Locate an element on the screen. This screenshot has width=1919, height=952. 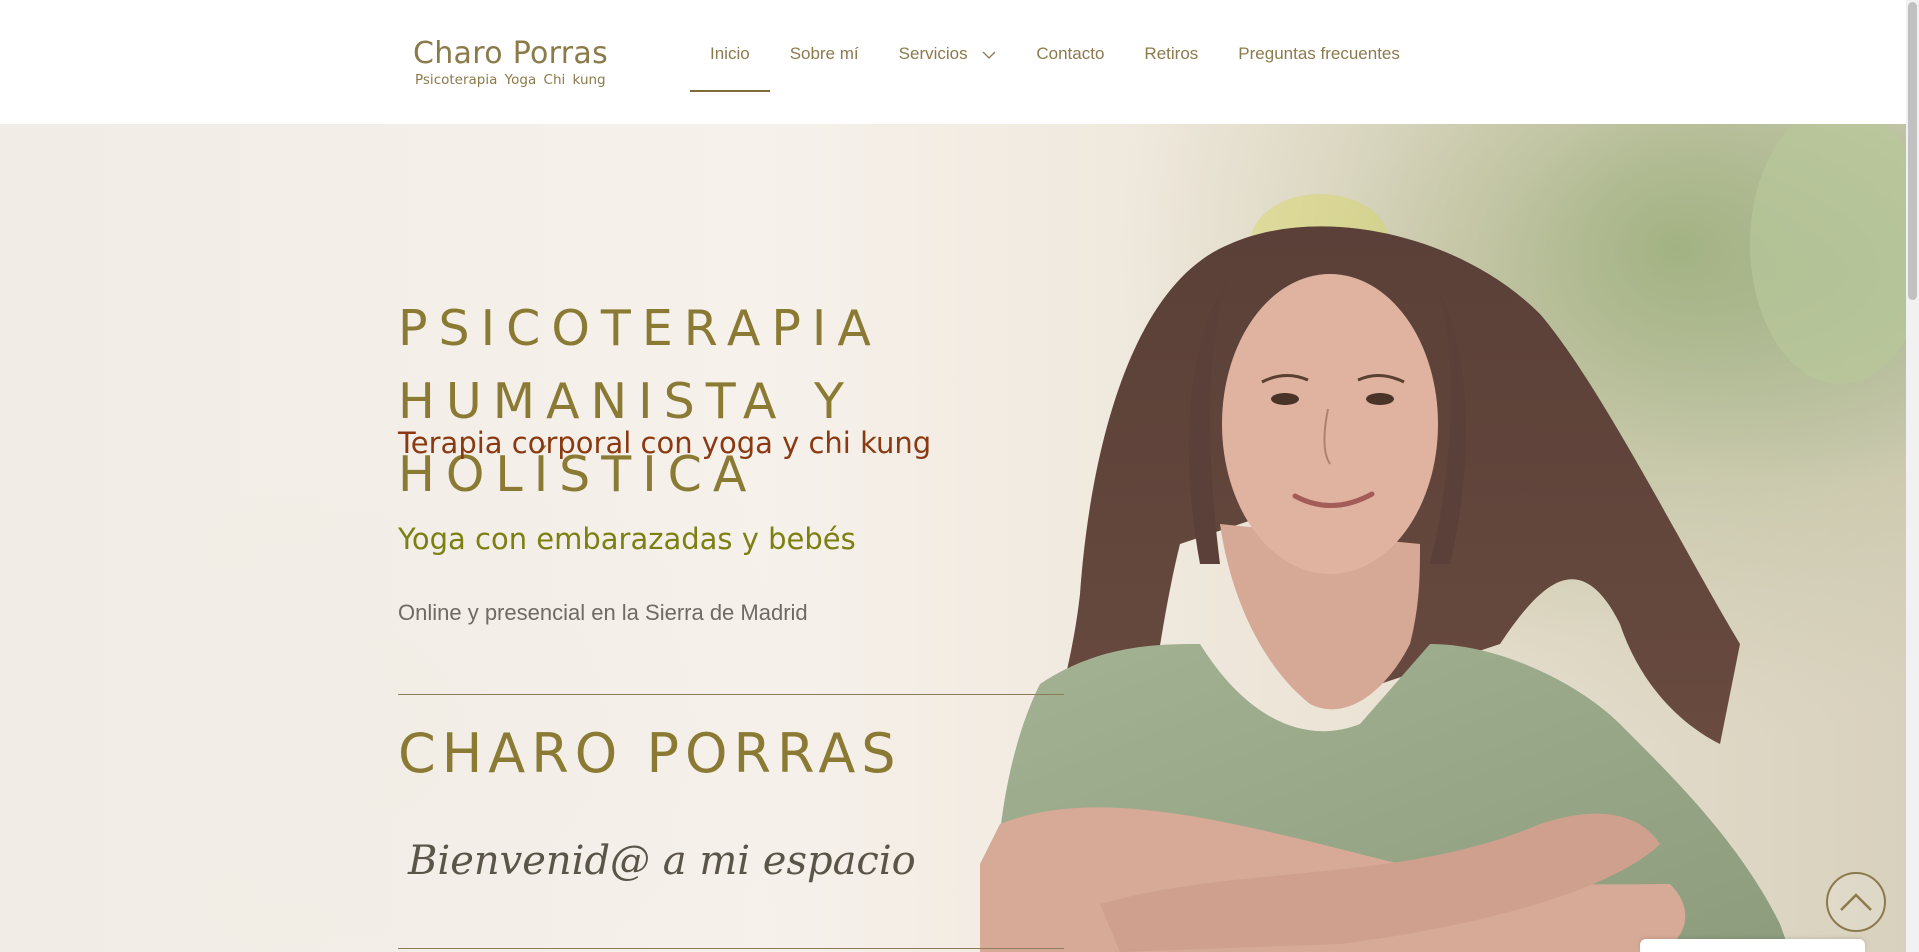
logo-subtitle: Psicoterapia Yoga Chi kung is located at coordinates (510, 80).